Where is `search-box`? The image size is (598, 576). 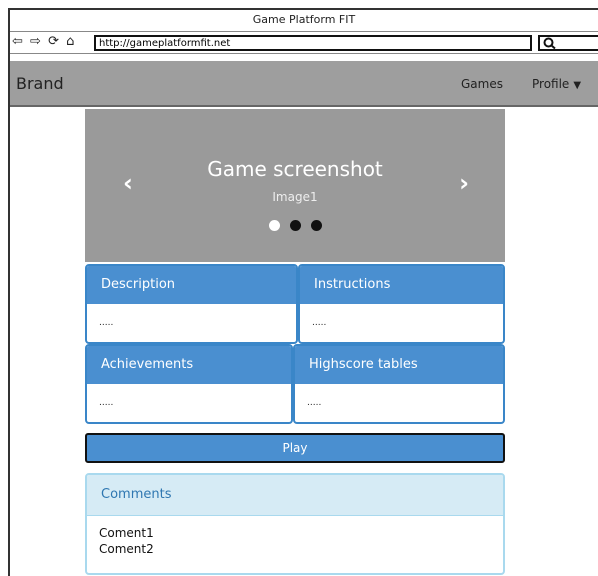
search-box is located at coordinates (568, 43).